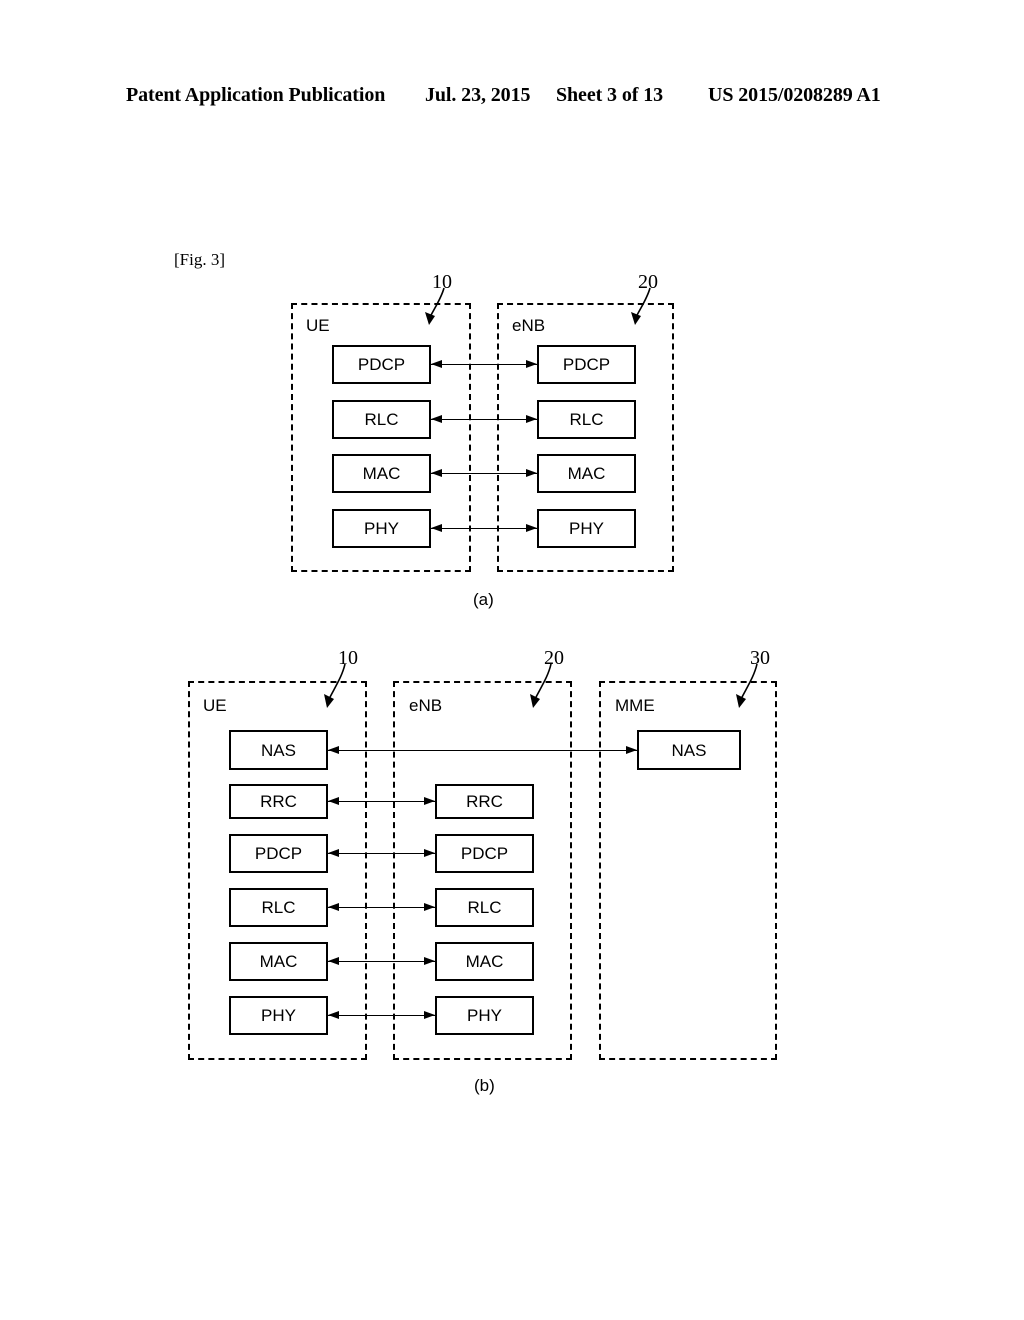 The width and height of the screenshot is (1024, 1320). Describe the element at coordinates (442, 282) in the screenshot. I see `ref-numeral-10-fig-a: 10` at that location.